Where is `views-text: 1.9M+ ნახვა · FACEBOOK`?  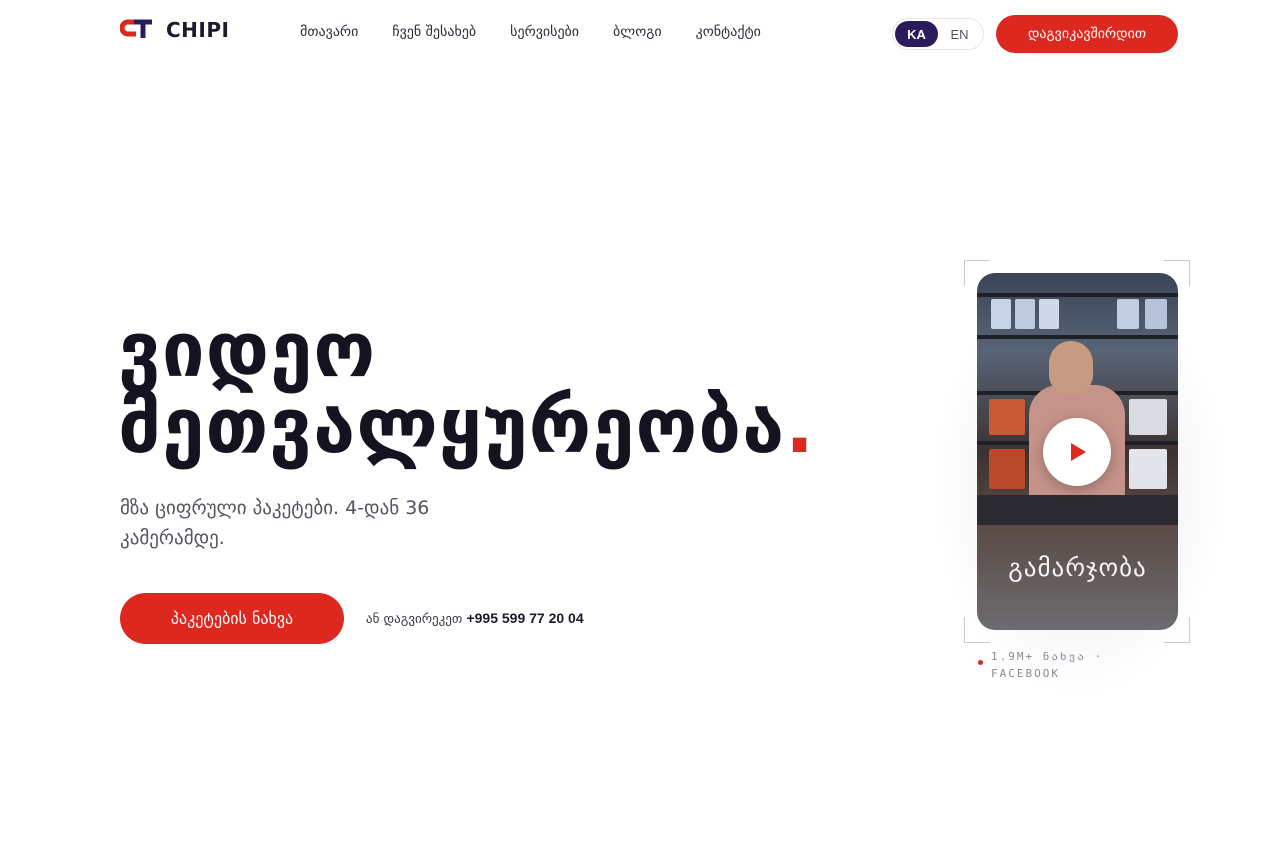 views-text: 1.9M+ ნახვა · FACEBOOK is located at coordinates (1047, 665).